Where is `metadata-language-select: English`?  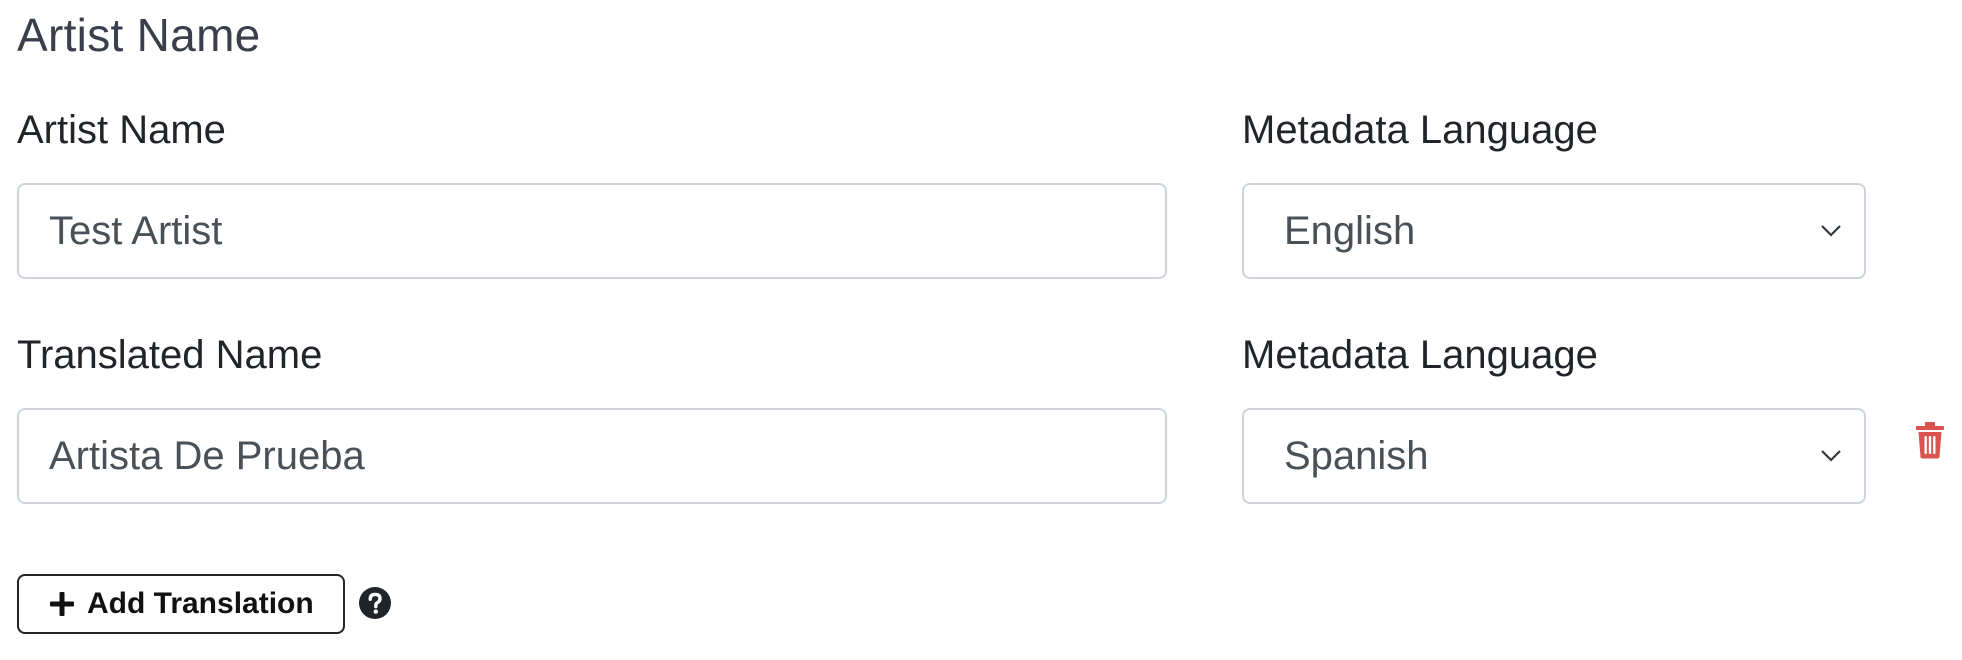
metadata-language-select: English is located at coordinates (1554, 231).